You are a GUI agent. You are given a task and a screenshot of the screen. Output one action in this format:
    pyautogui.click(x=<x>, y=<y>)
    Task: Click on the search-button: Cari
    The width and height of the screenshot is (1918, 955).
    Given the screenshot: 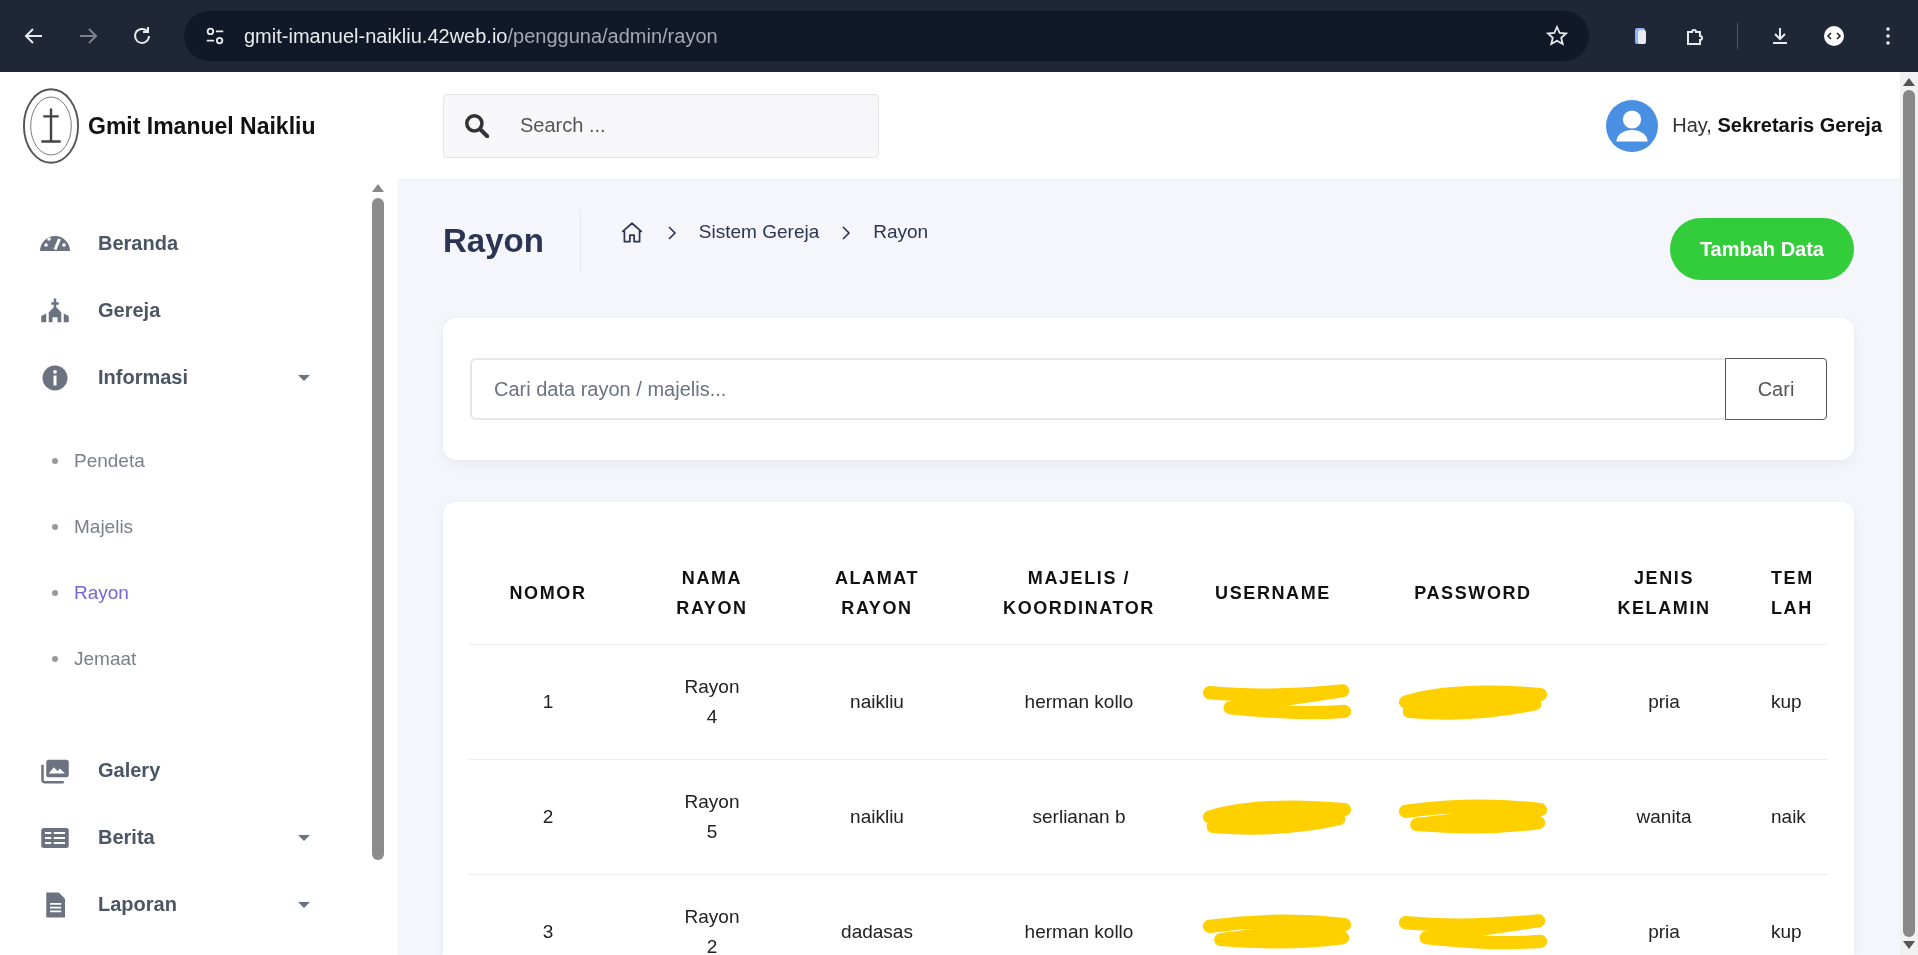 What is the action you would take?
    pyautogui.click(x=1776, y=389)
    